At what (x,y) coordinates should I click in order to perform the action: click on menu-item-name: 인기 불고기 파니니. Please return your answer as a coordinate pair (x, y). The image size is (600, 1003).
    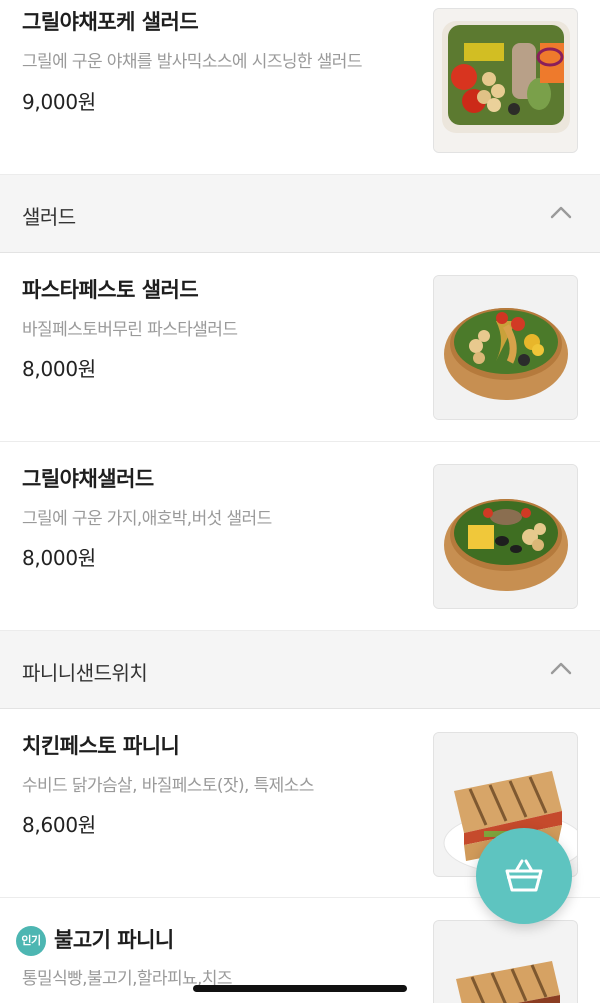
    Looking at the image, I should click on (95, 940).